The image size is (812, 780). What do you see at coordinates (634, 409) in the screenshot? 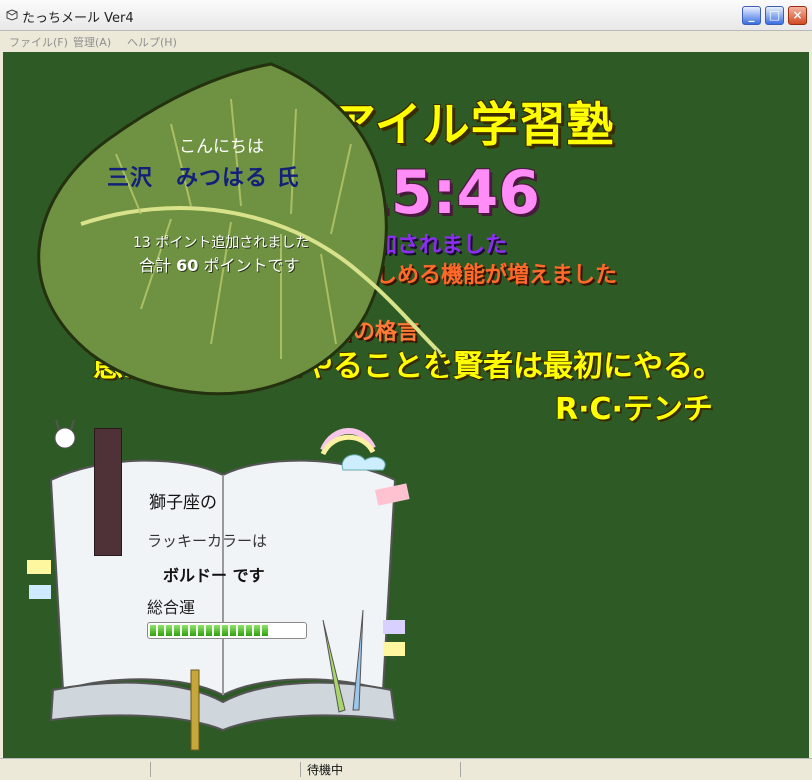
I see `proverb-author: R·C·テンチ` at bounding box center [634, 409].